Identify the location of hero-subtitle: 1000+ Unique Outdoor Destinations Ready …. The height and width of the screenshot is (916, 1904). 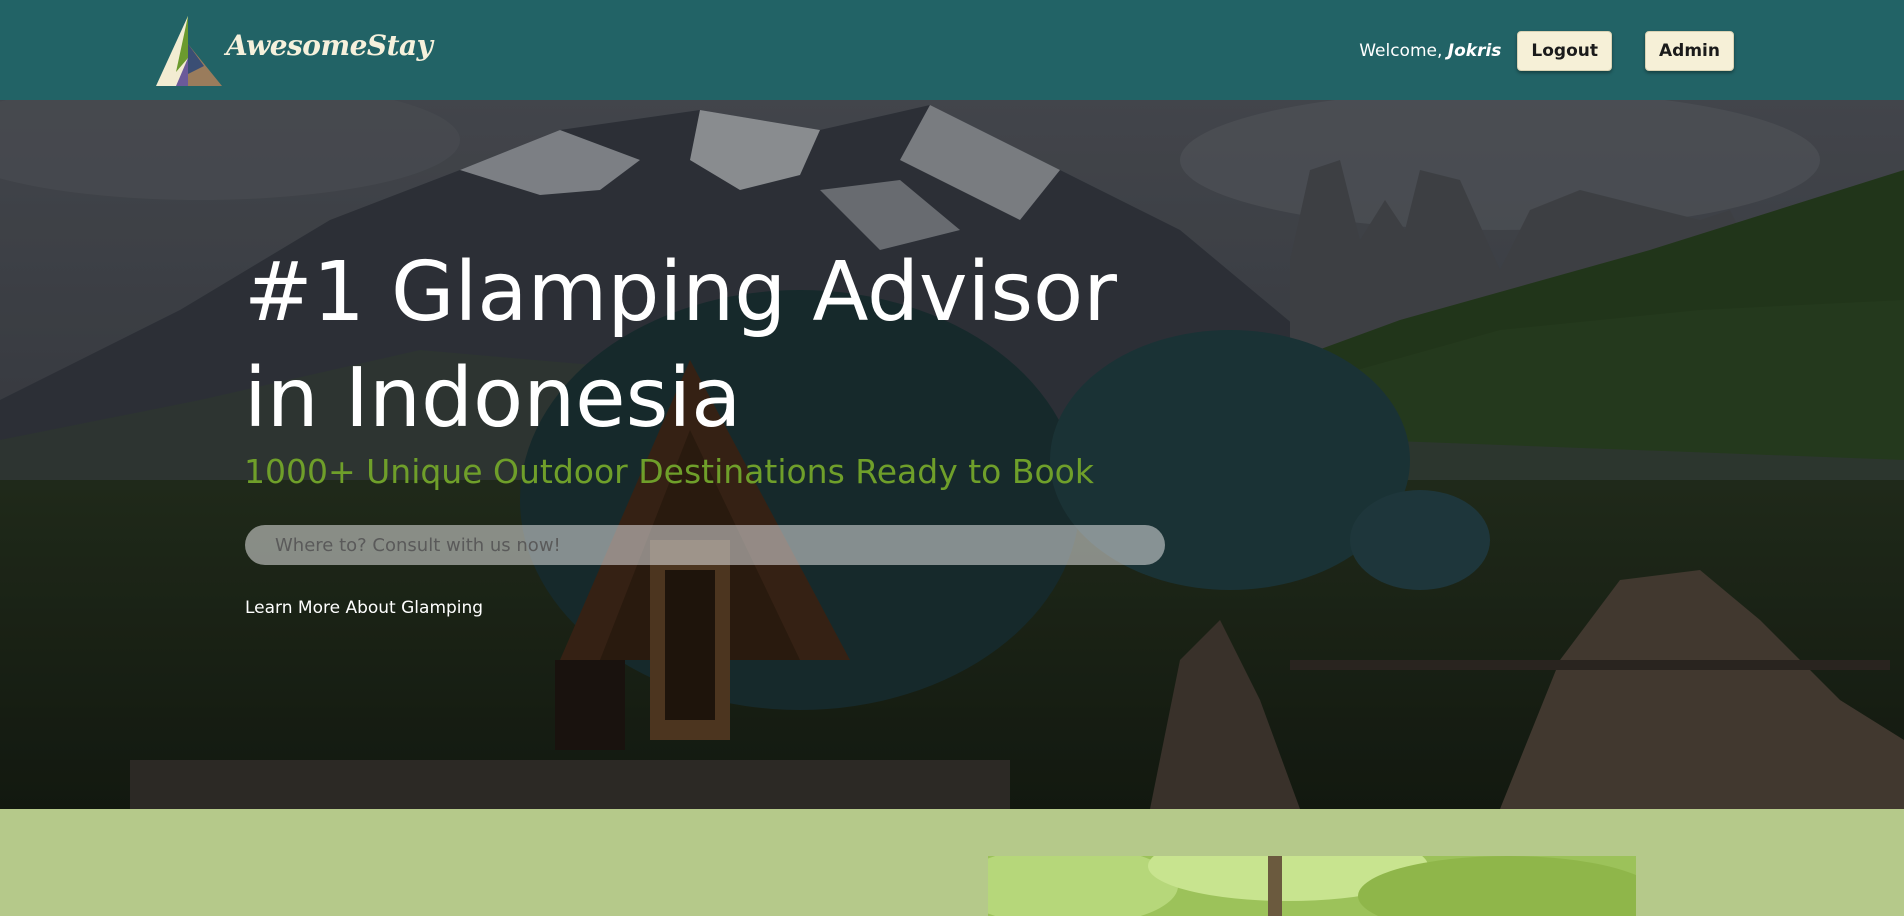
(669, 471).